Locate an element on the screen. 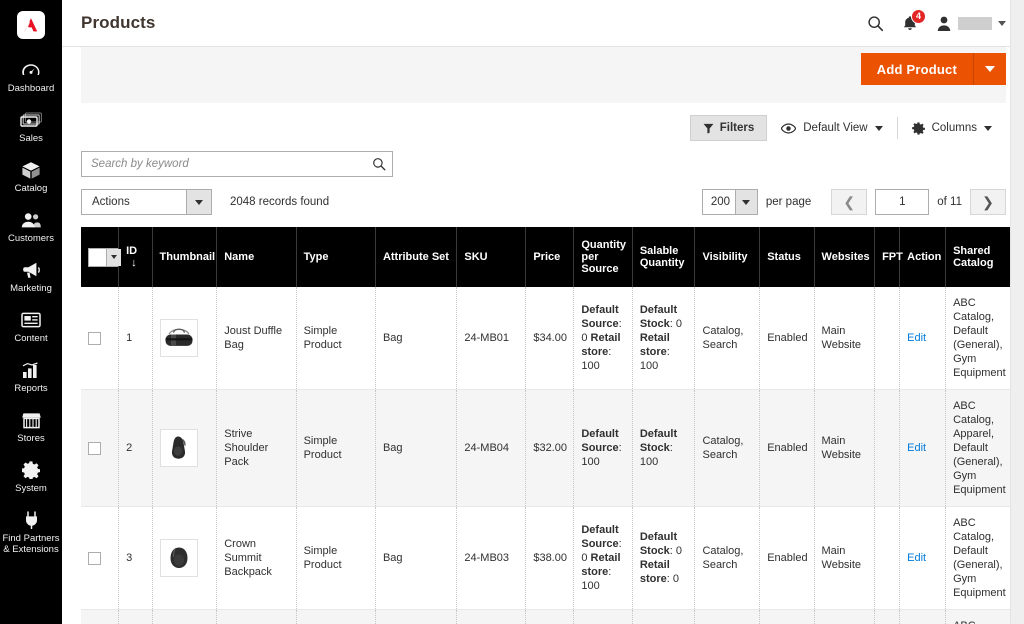  column-header-fpt: FPT is located at coordinates (888, 257).